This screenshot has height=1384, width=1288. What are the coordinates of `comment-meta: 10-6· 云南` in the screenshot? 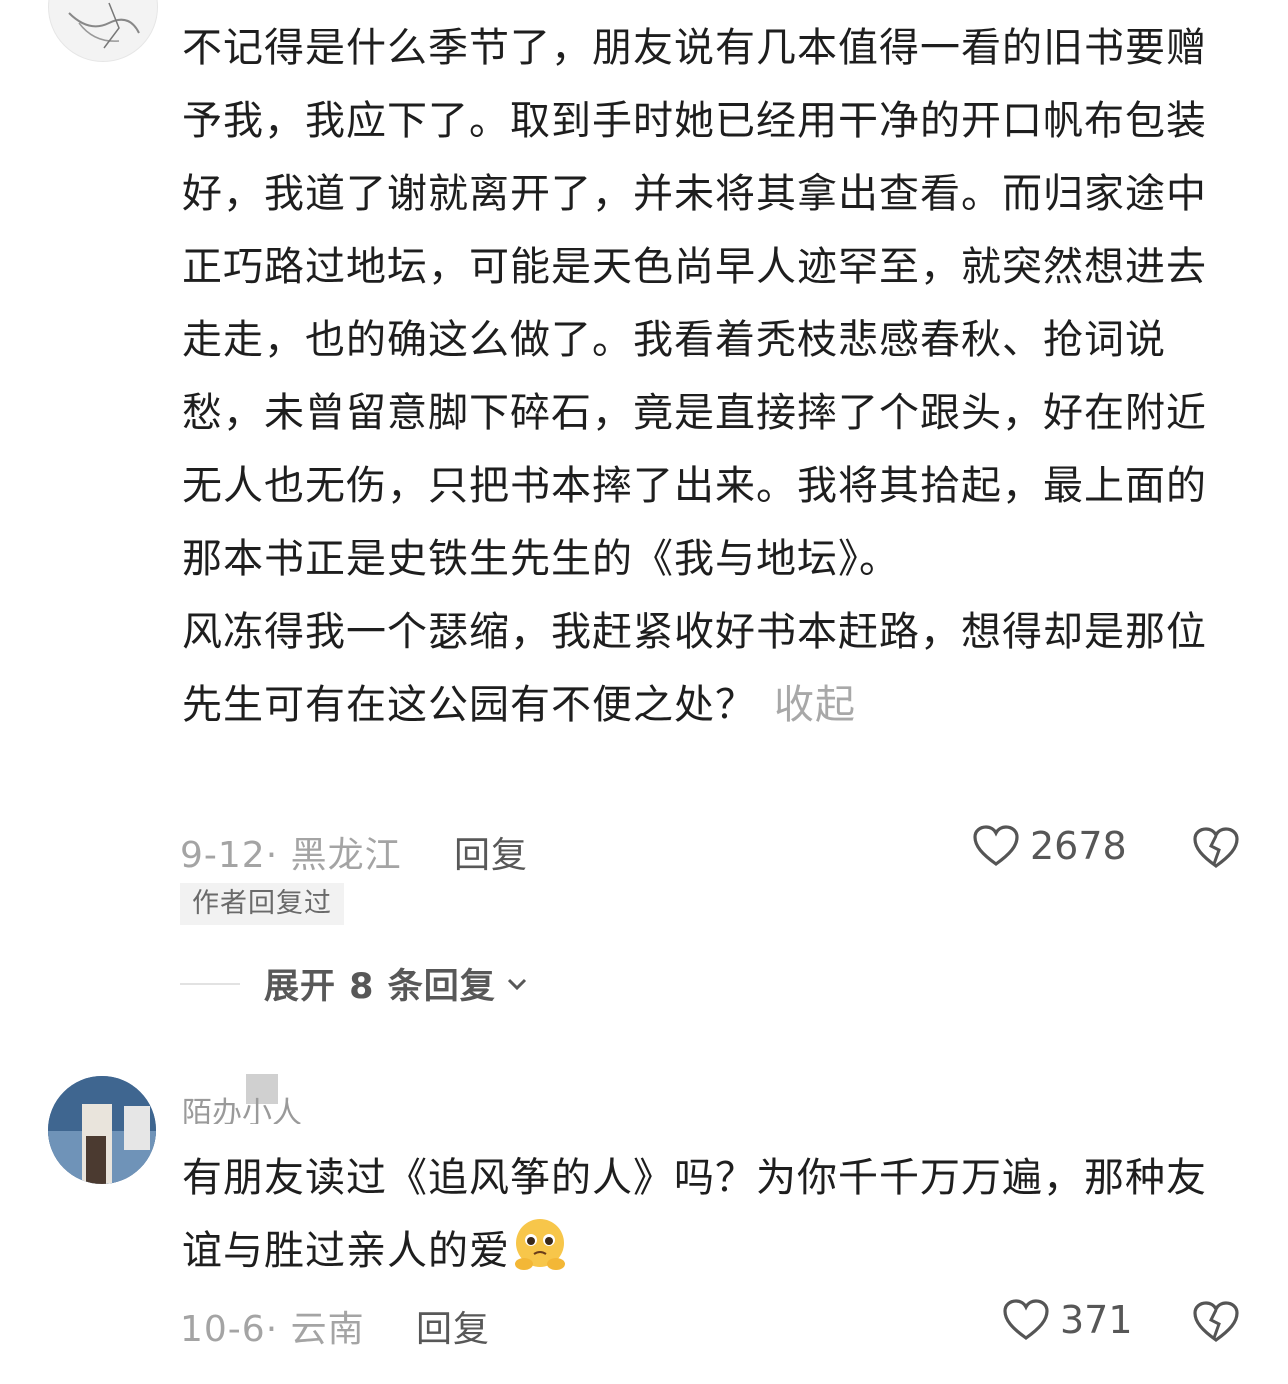 It's located at (272, 1329).